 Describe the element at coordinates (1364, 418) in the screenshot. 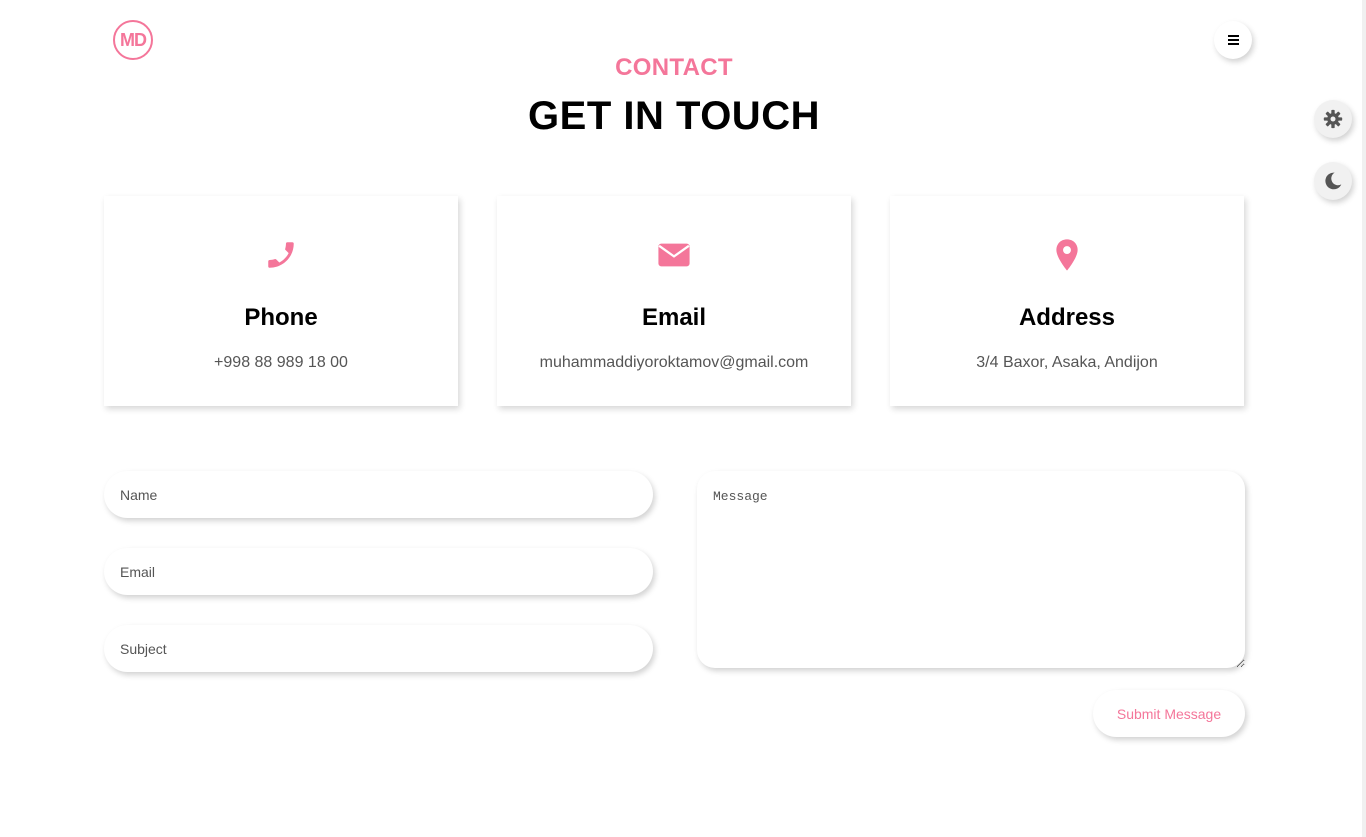

I see `scrollbar` at that location.